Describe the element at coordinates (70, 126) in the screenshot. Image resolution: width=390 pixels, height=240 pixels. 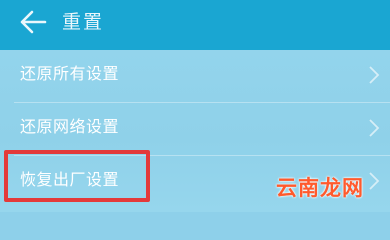
I see `menu-item-label: 还原网络设置` at that location.